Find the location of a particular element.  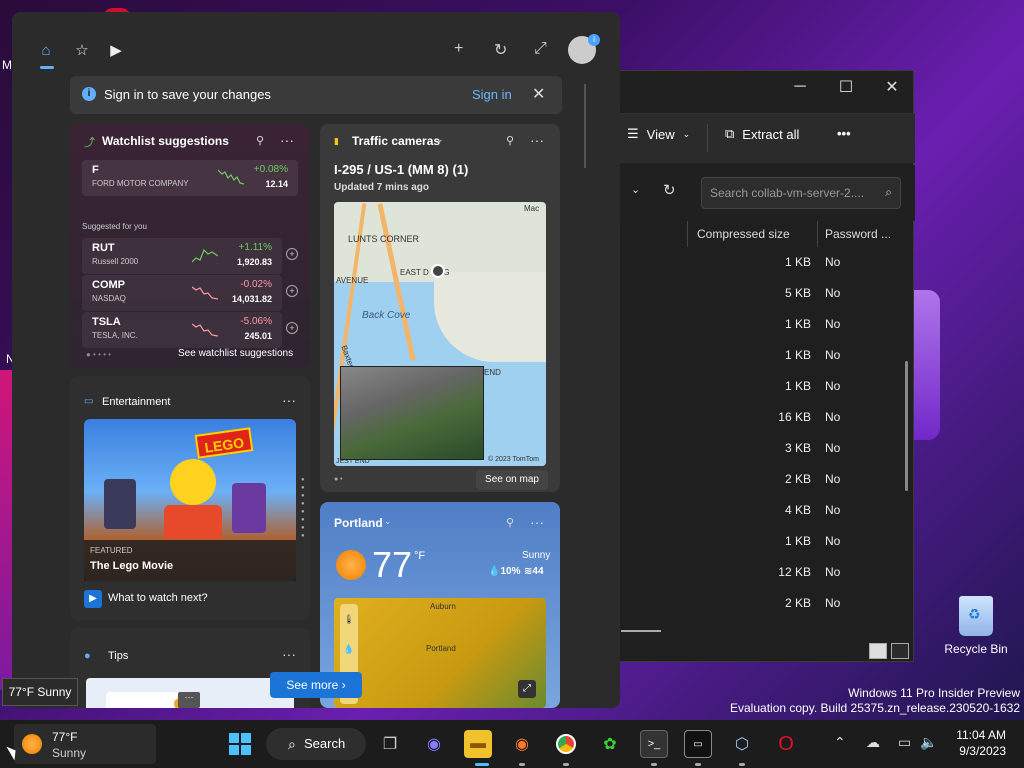

pager-dots: ● • is located at coordinates (338, 479).